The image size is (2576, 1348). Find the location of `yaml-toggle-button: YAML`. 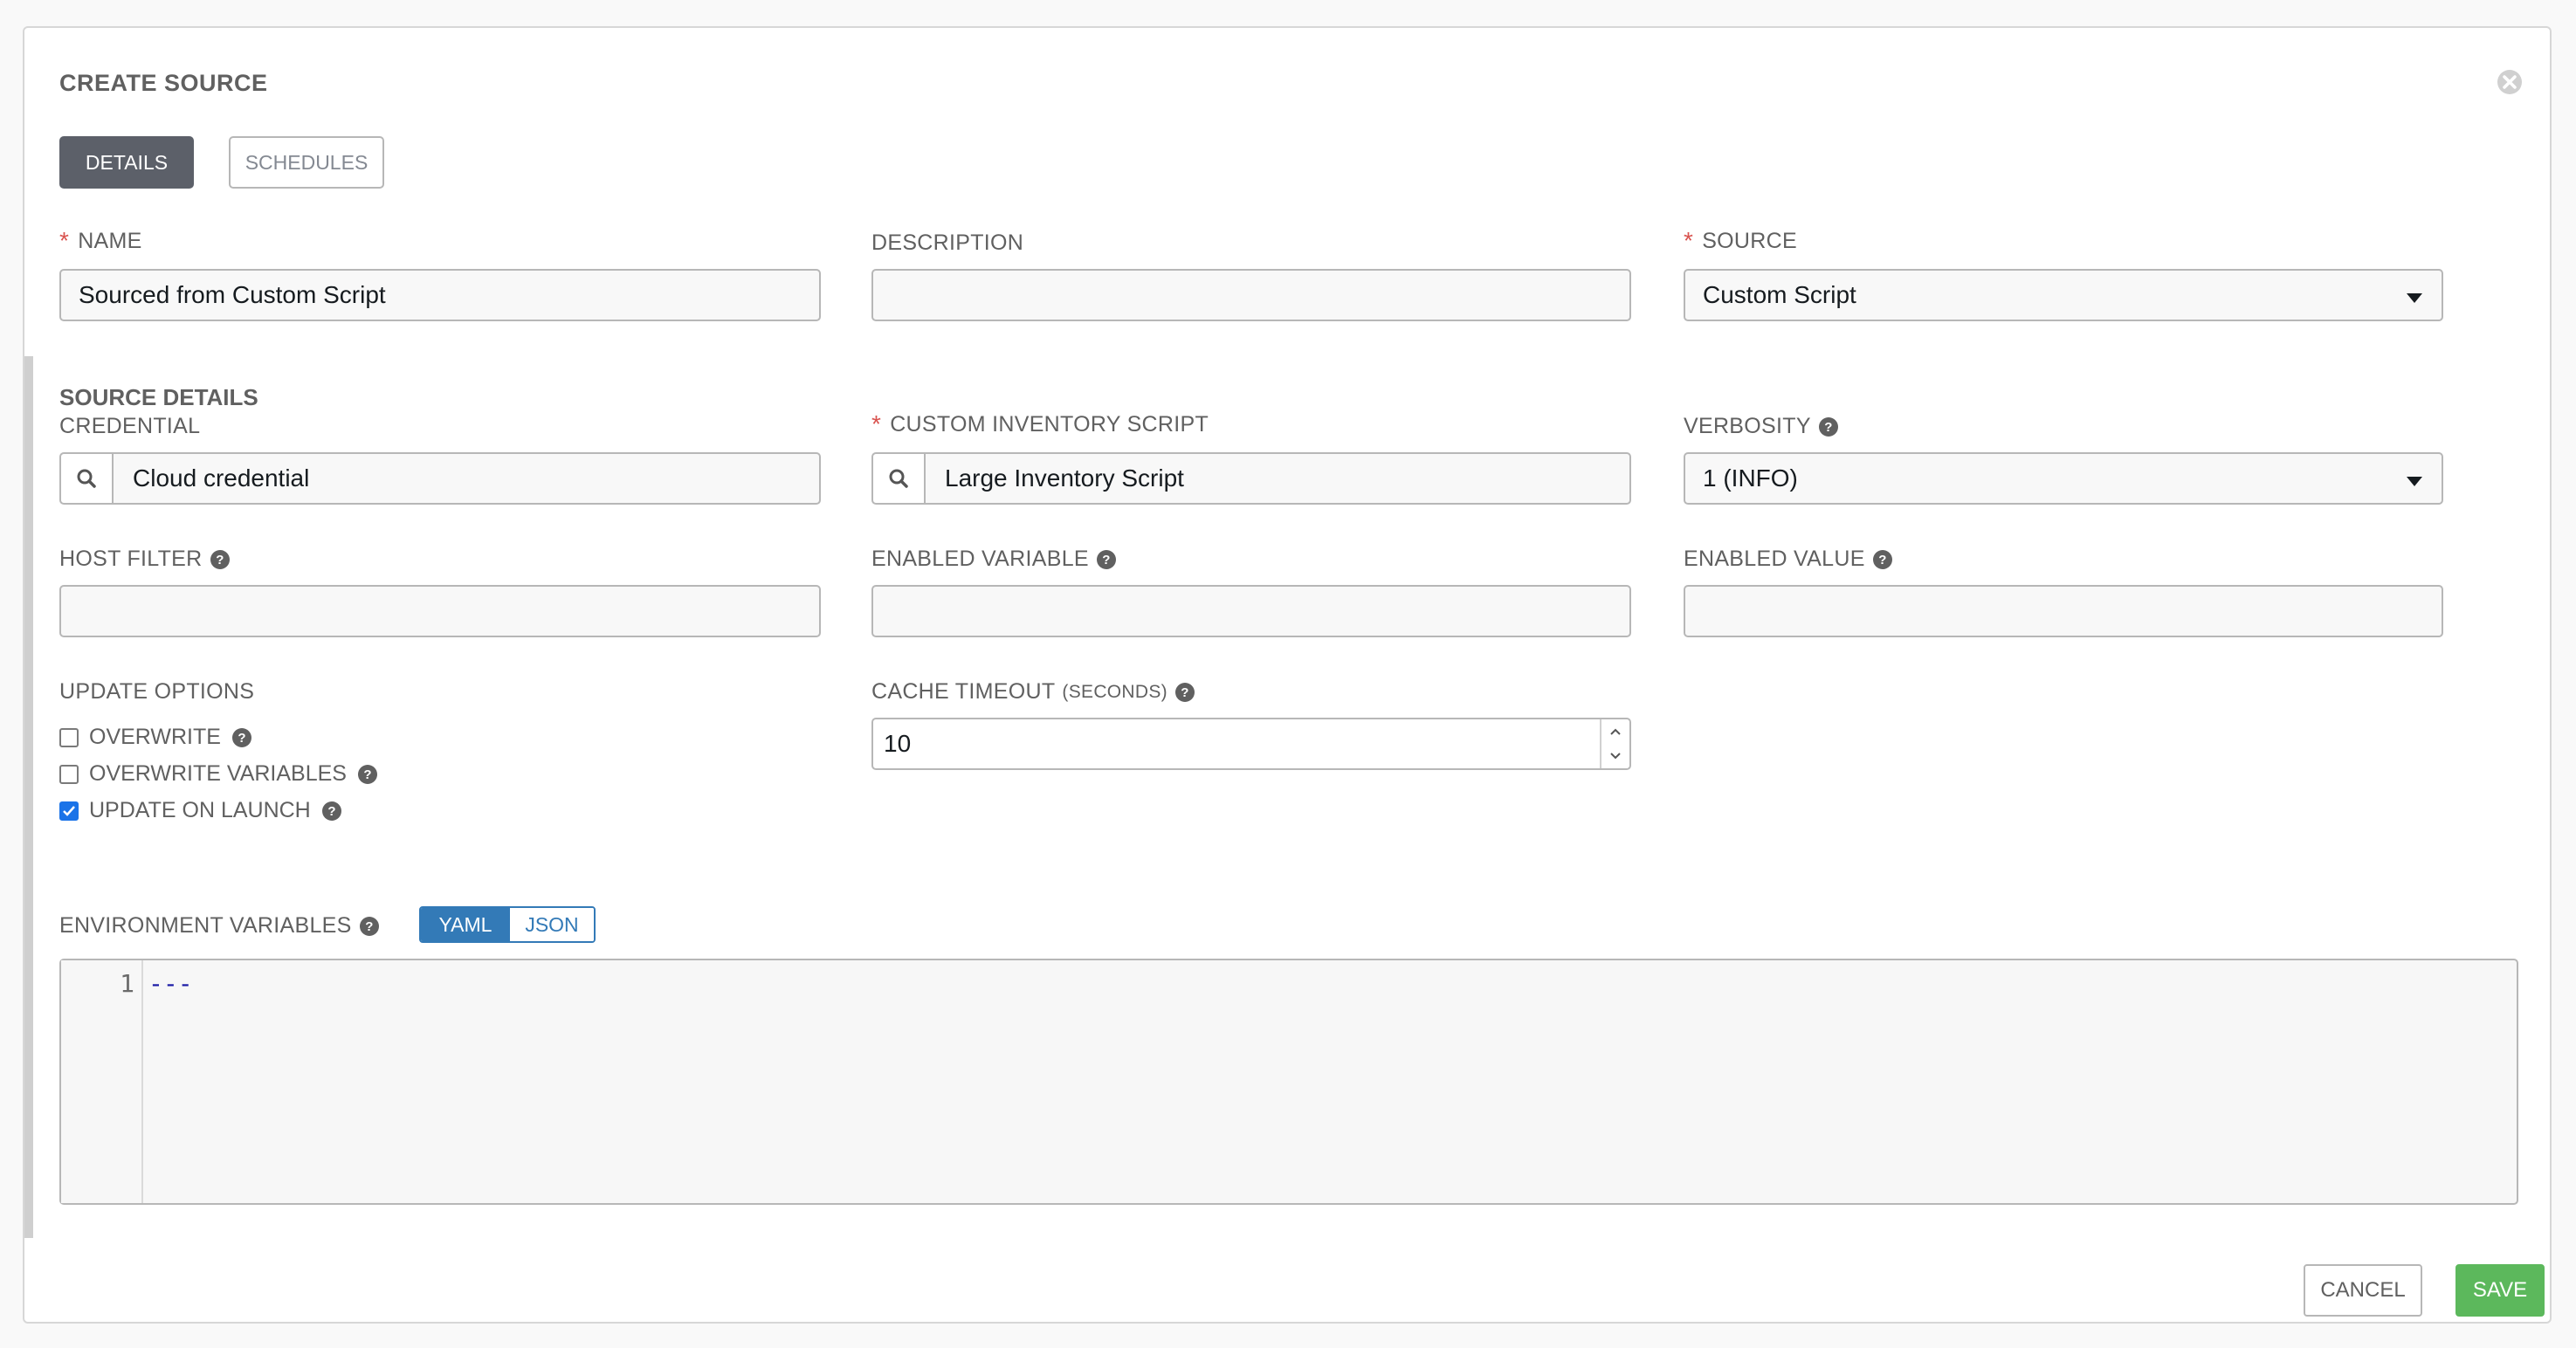

yaml-toggle-button: YAML is located at coordinates (465, 924).